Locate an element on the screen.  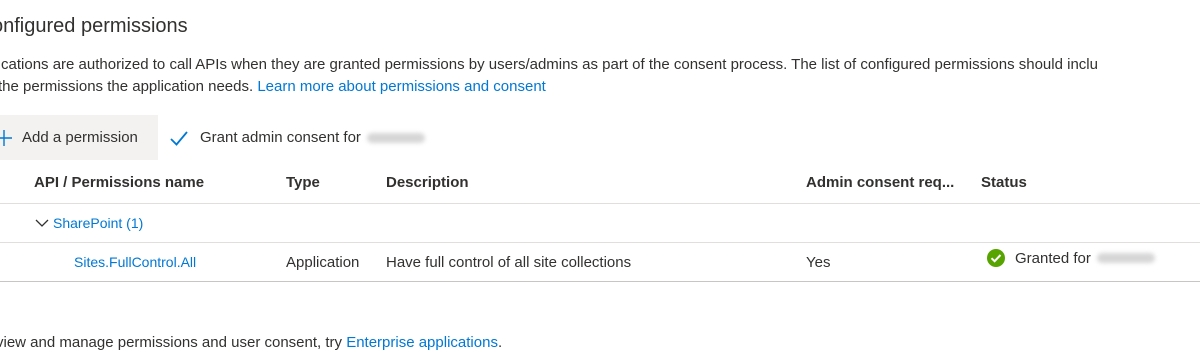
group-label: SharePoint (1) is located at coordinates (98, 223).